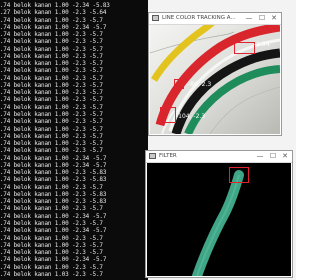 This screenshot has height=280, width=320. Describe the element at coordinates (244, 48) in the screenshot. I see `roi-box-top` at that location.